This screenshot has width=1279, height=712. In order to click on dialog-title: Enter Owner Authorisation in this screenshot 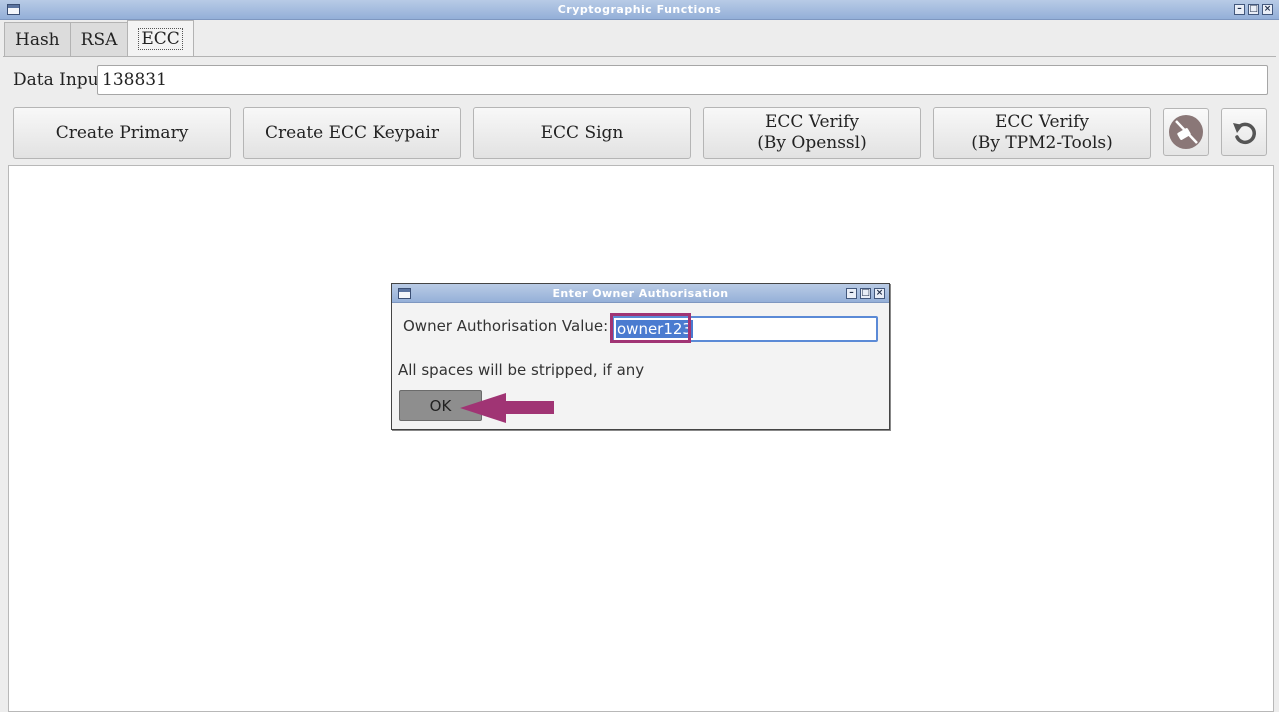, I will do `click(640, 293)`.